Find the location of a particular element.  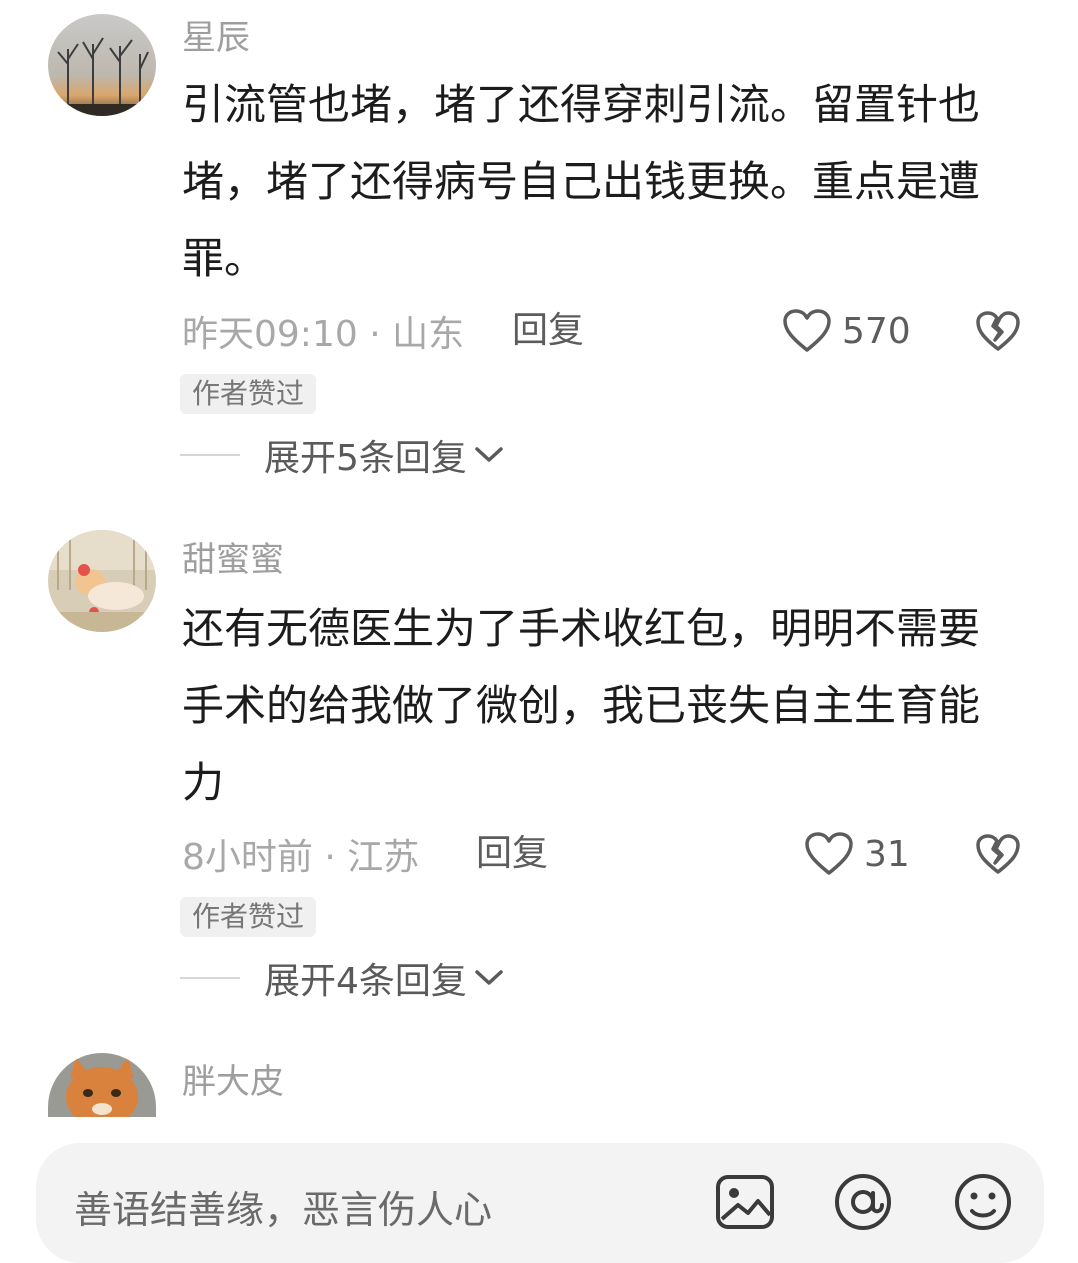

expand-replies: 展开4条回复 is located at coordinates (342, 978).